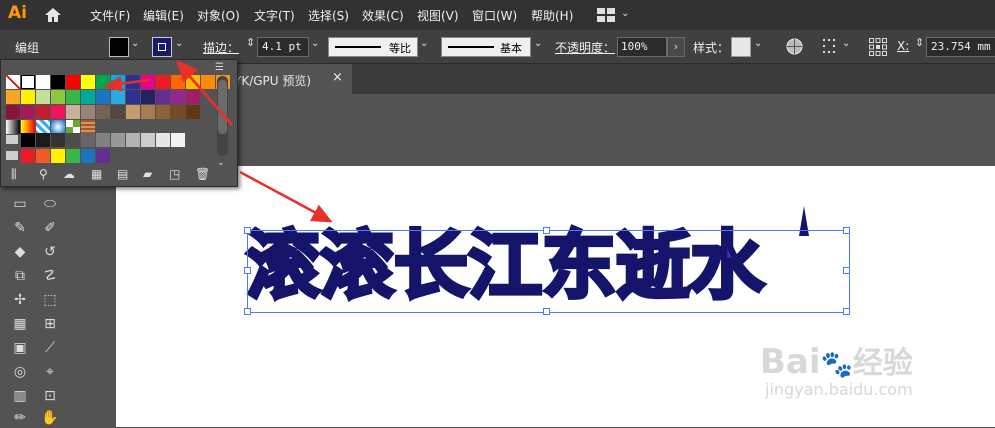 The height and width of the screenshot is (428, 995). What do you see at coordinates (53, 15) in the screenshot?
I see `home-icon` at bounding box center [53, 15].